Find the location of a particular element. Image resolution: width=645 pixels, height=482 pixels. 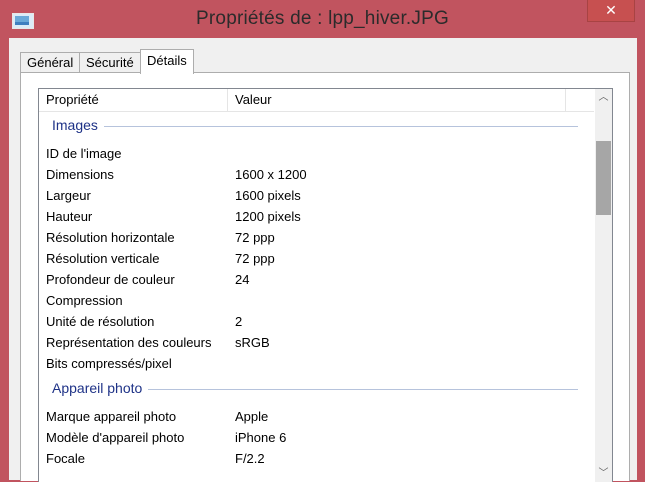

property-name: Marque appareil photo is located at coordinates (111, 416).